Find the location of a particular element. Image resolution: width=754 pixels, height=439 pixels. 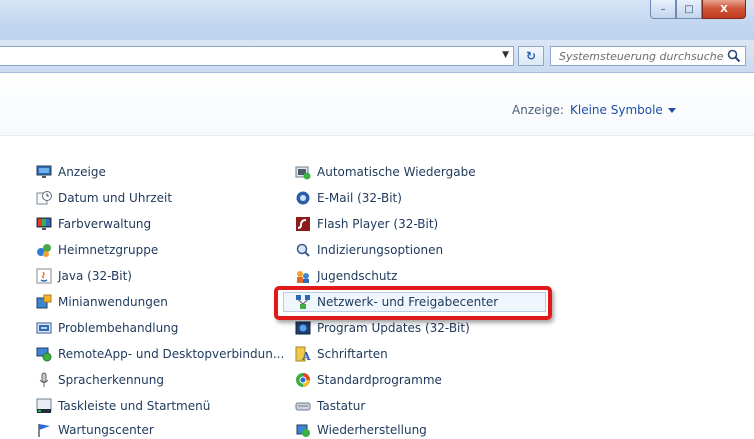

view-by-label: Anzeige: is located at coordinates (538, 110).